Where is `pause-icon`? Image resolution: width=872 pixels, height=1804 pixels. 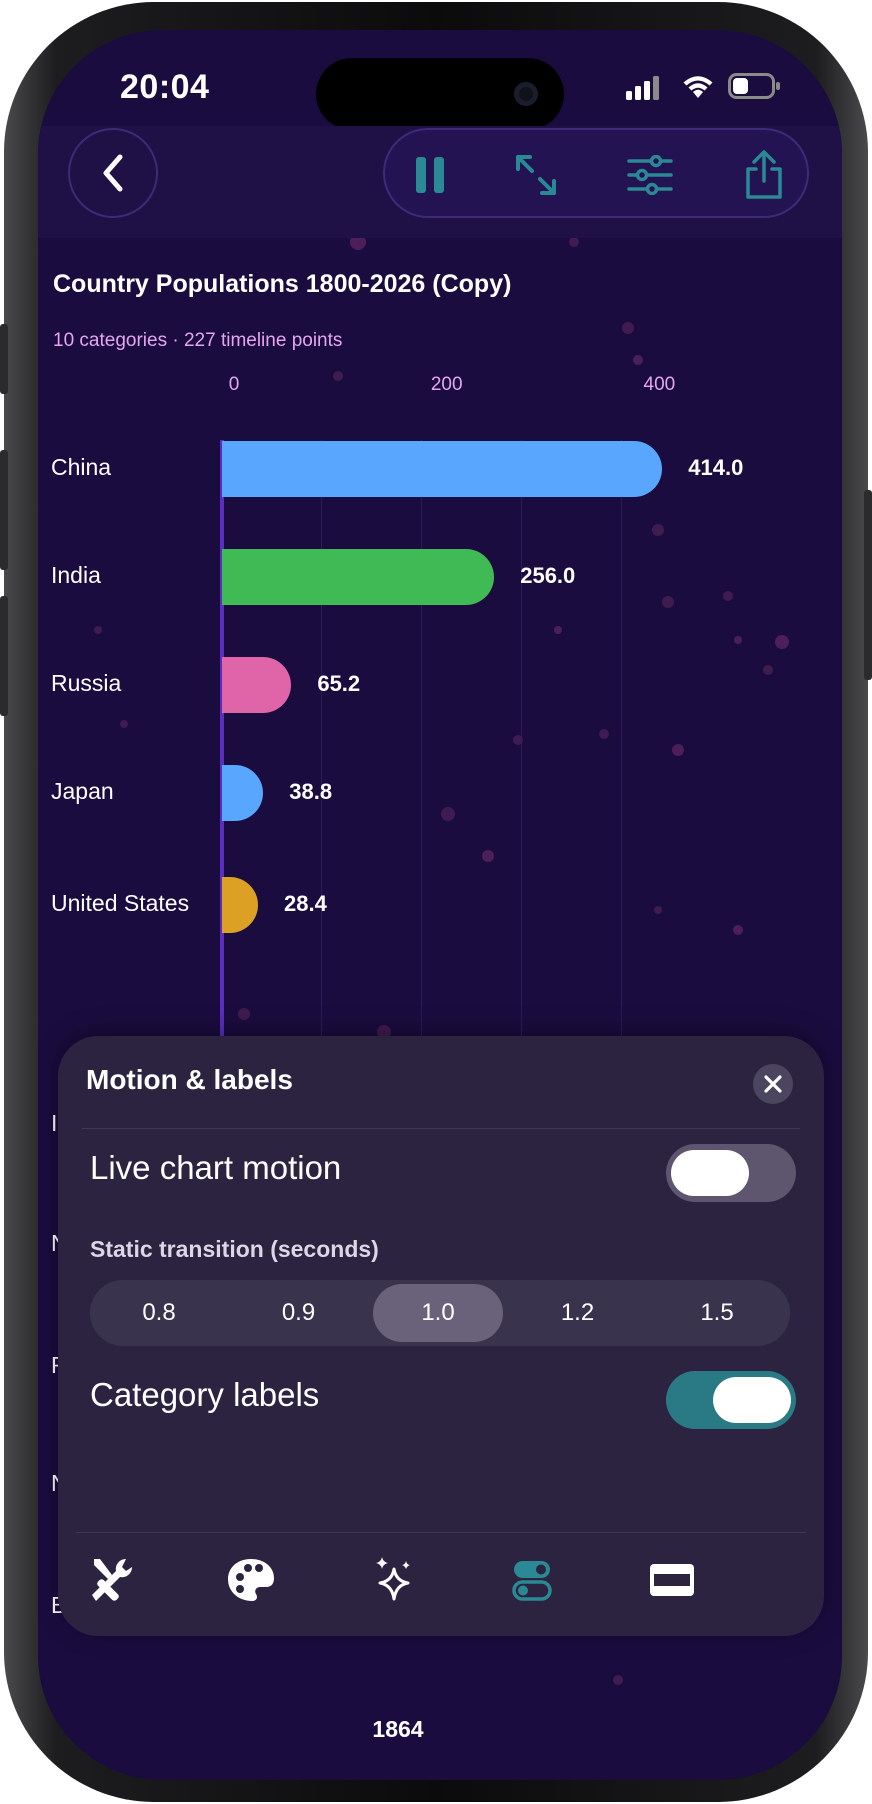 pause-icon is located at coordinates (430, 175).